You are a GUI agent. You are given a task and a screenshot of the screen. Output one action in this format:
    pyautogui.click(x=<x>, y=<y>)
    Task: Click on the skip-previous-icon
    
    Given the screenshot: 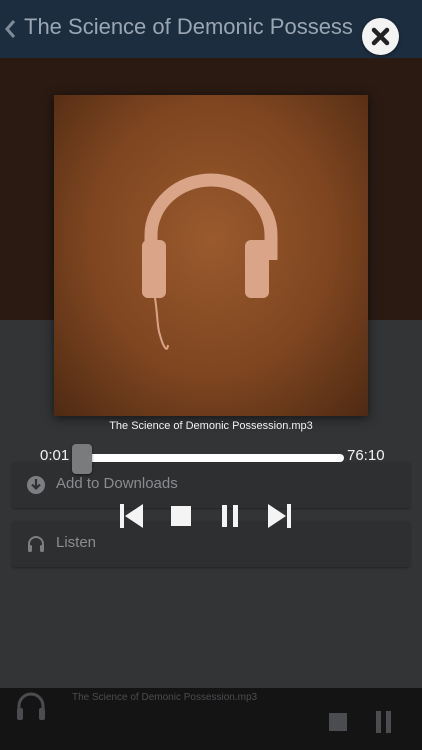 What is the action you would take?
    pyautogui.click(x=131, y=516)
    